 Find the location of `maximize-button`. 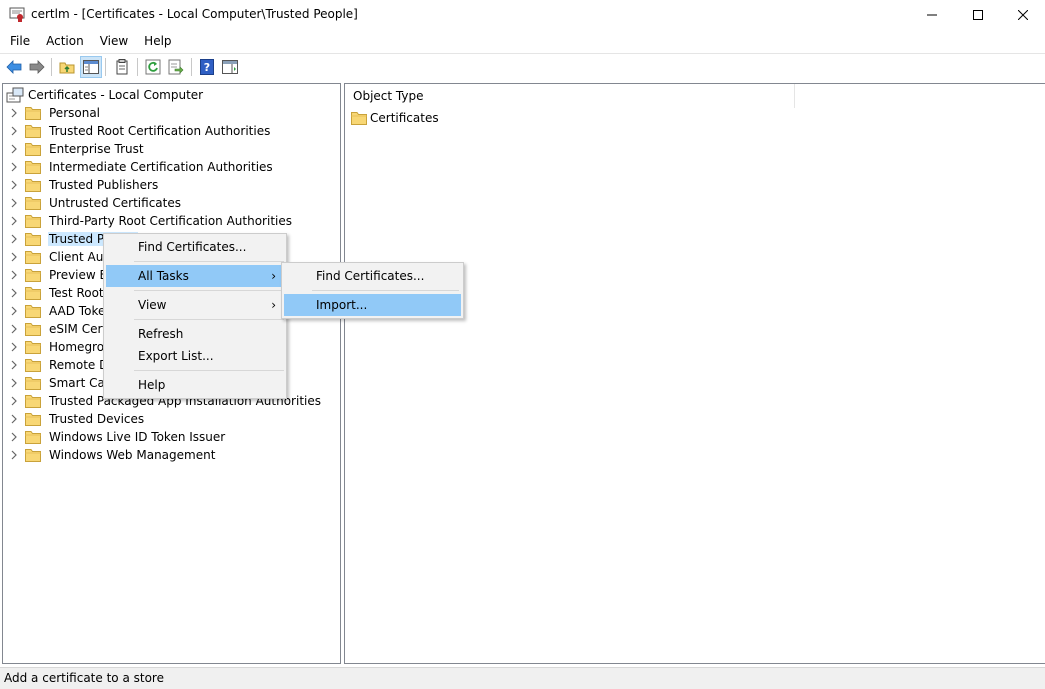

maximize-button is located at coordinates (978, 15).